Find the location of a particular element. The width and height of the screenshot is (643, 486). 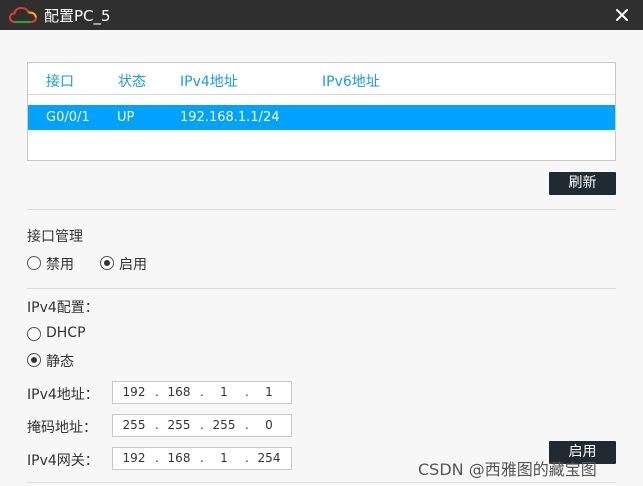

cell-ipv4: 192.168.1.1/24 is located at coordinates (230, 117).